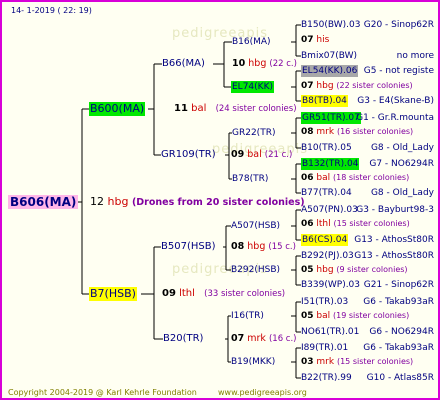 This screenshot has height=400, width=440. What do you see at coordinates (118, 201) in the screenshot?
I see `root-cross-id: hbg` at bounding box center [118, 201].